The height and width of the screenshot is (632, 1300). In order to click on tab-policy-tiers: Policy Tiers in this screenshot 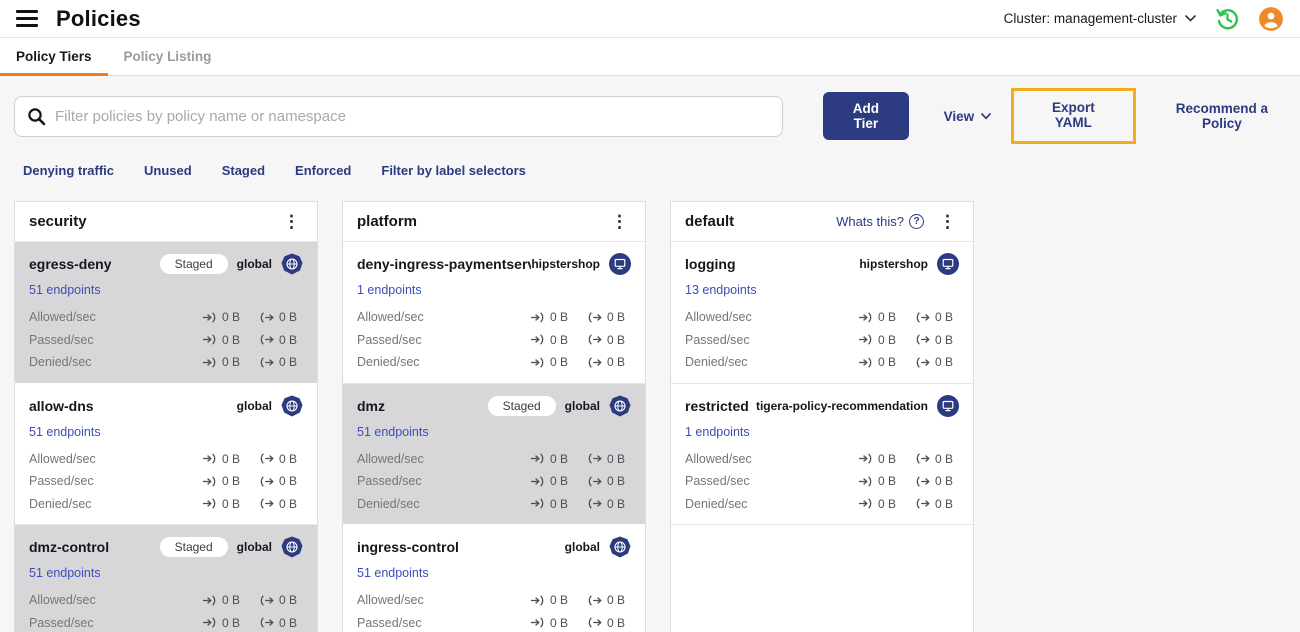, I will do `click(54, 57)`.